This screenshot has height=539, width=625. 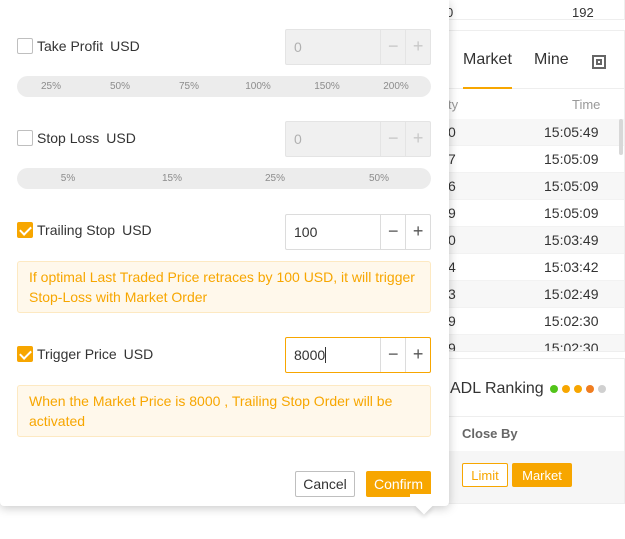 What do you see at coordinates (333, 355) in the screenshot?
I see `trigger-price-input: 8000` at bounding box center [333, 355].